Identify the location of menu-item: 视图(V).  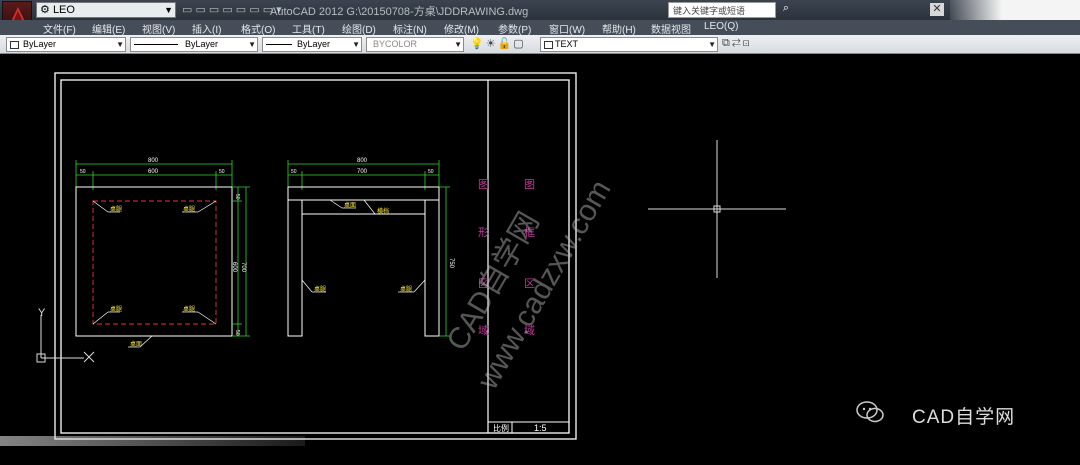
(158, 28).